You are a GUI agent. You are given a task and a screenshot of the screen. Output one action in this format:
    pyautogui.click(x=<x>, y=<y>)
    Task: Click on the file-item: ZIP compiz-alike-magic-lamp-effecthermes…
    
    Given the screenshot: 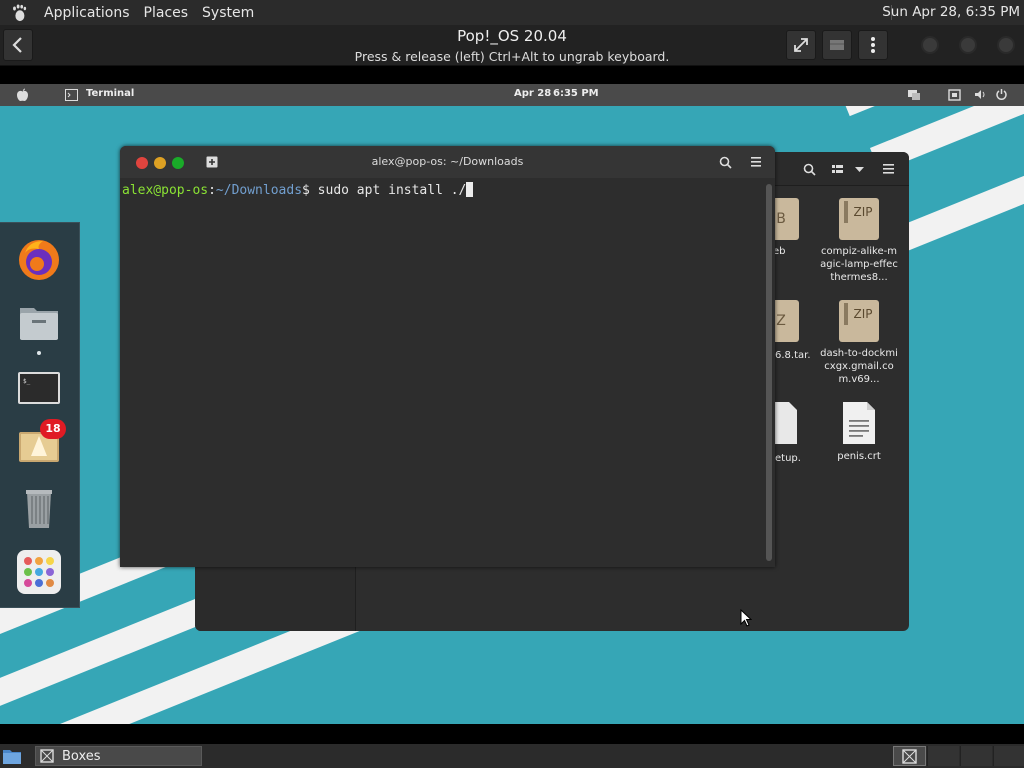 What is the action you would take?
    pyautogui.click(x=859, y=240)
    